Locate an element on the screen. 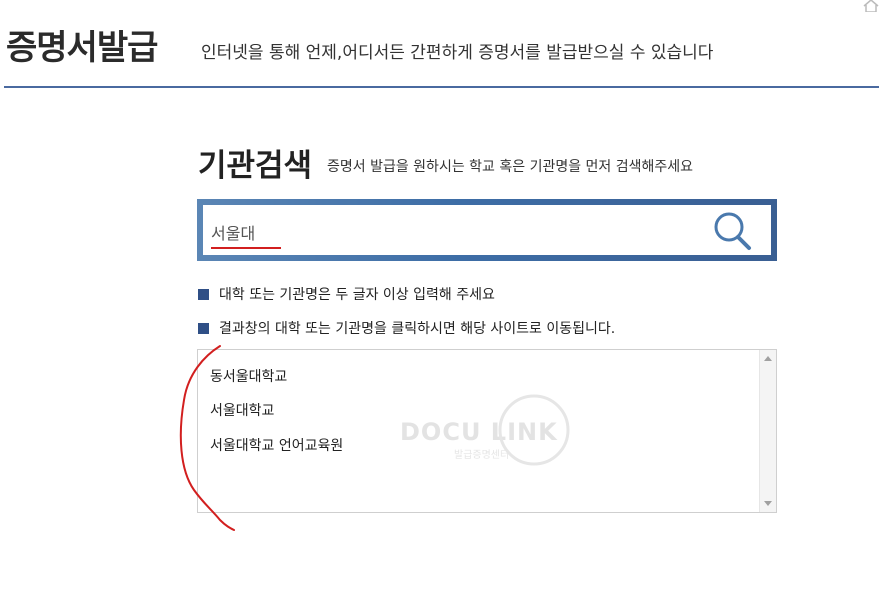 This screenshot has height=614, width=879. search-field-wrapper is located at coordinates (487, 230).